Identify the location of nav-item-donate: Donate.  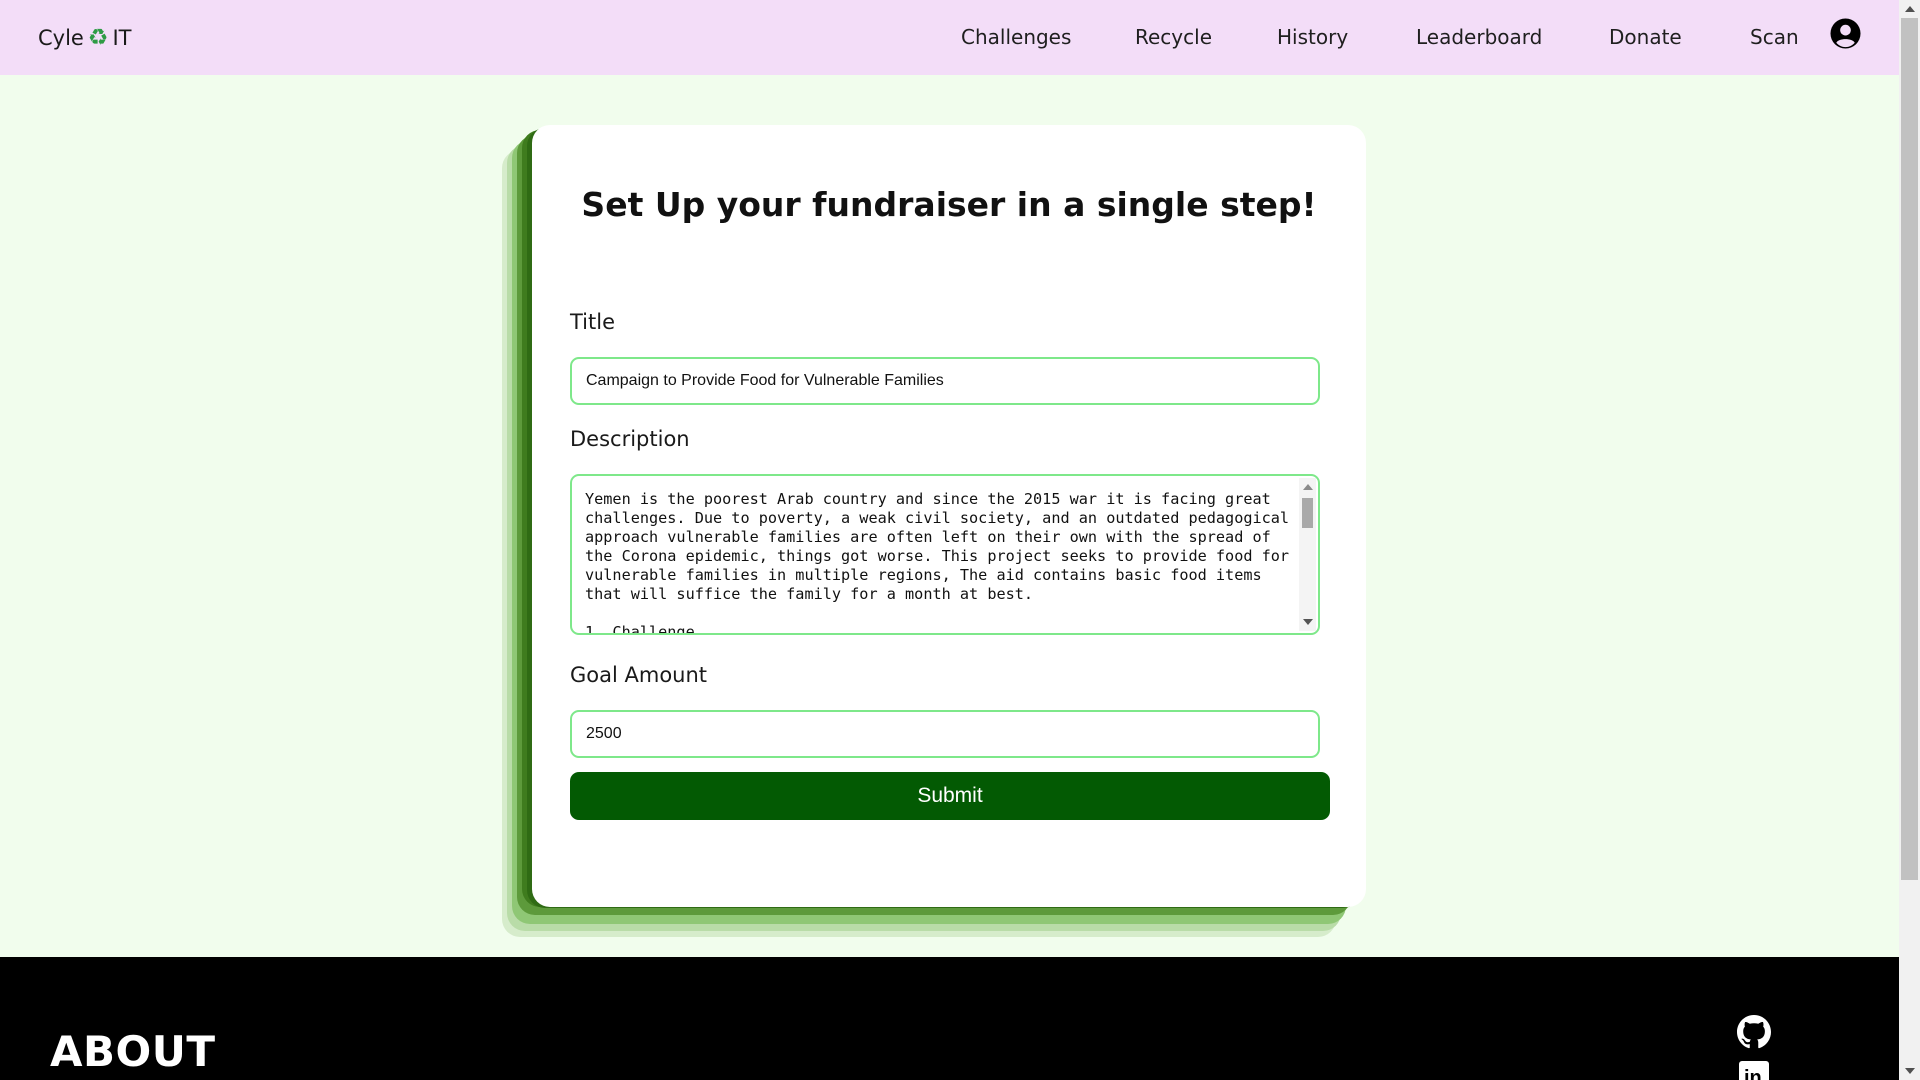
(1645, 37).